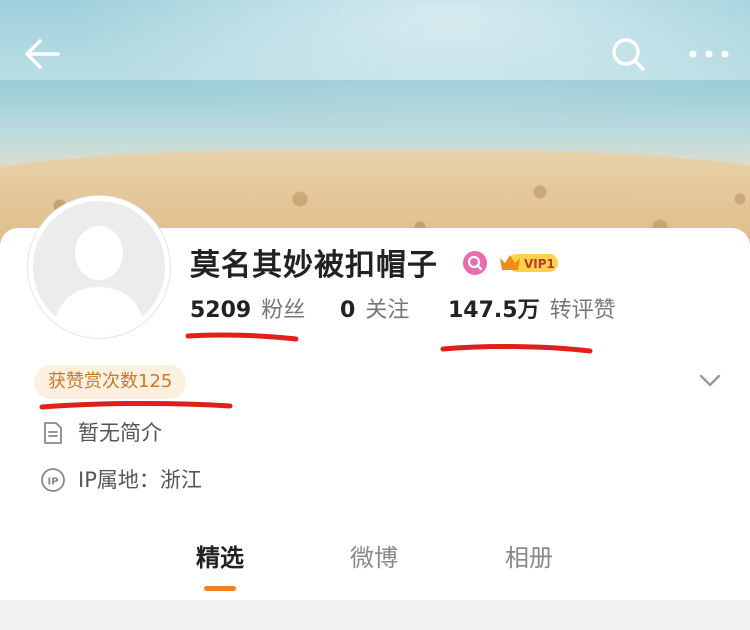 The width and height of the screenshot is (750, 630). What do you see at coordinates (529, 555) in the screenshot?
I see `tab-album: 相册` at bounding box center [529, 555].